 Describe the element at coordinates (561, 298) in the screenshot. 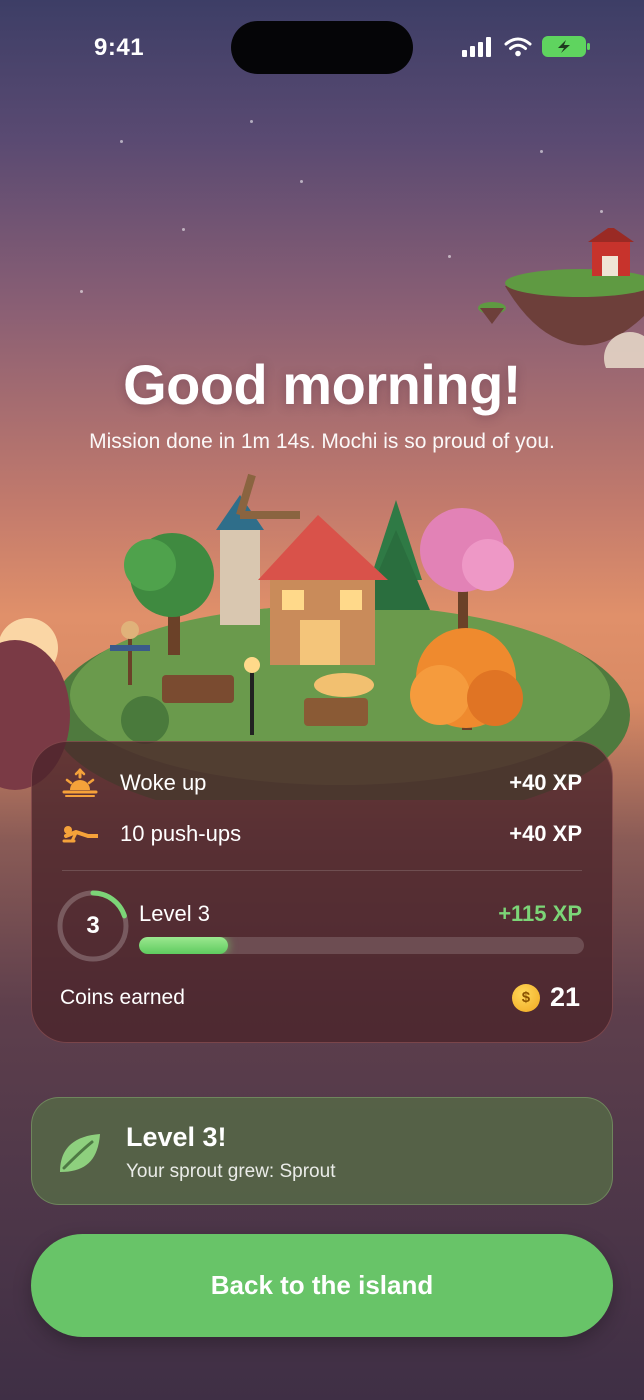

I see `floating-barn-island-illustration` at that location.